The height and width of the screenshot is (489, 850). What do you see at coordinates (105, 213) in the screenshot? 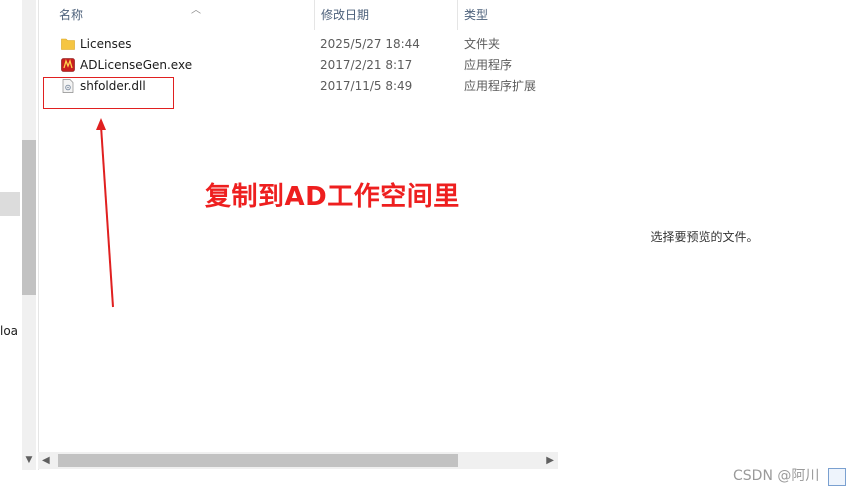
I see `annotation-arrow-icon` at bounding box center [105, 213].